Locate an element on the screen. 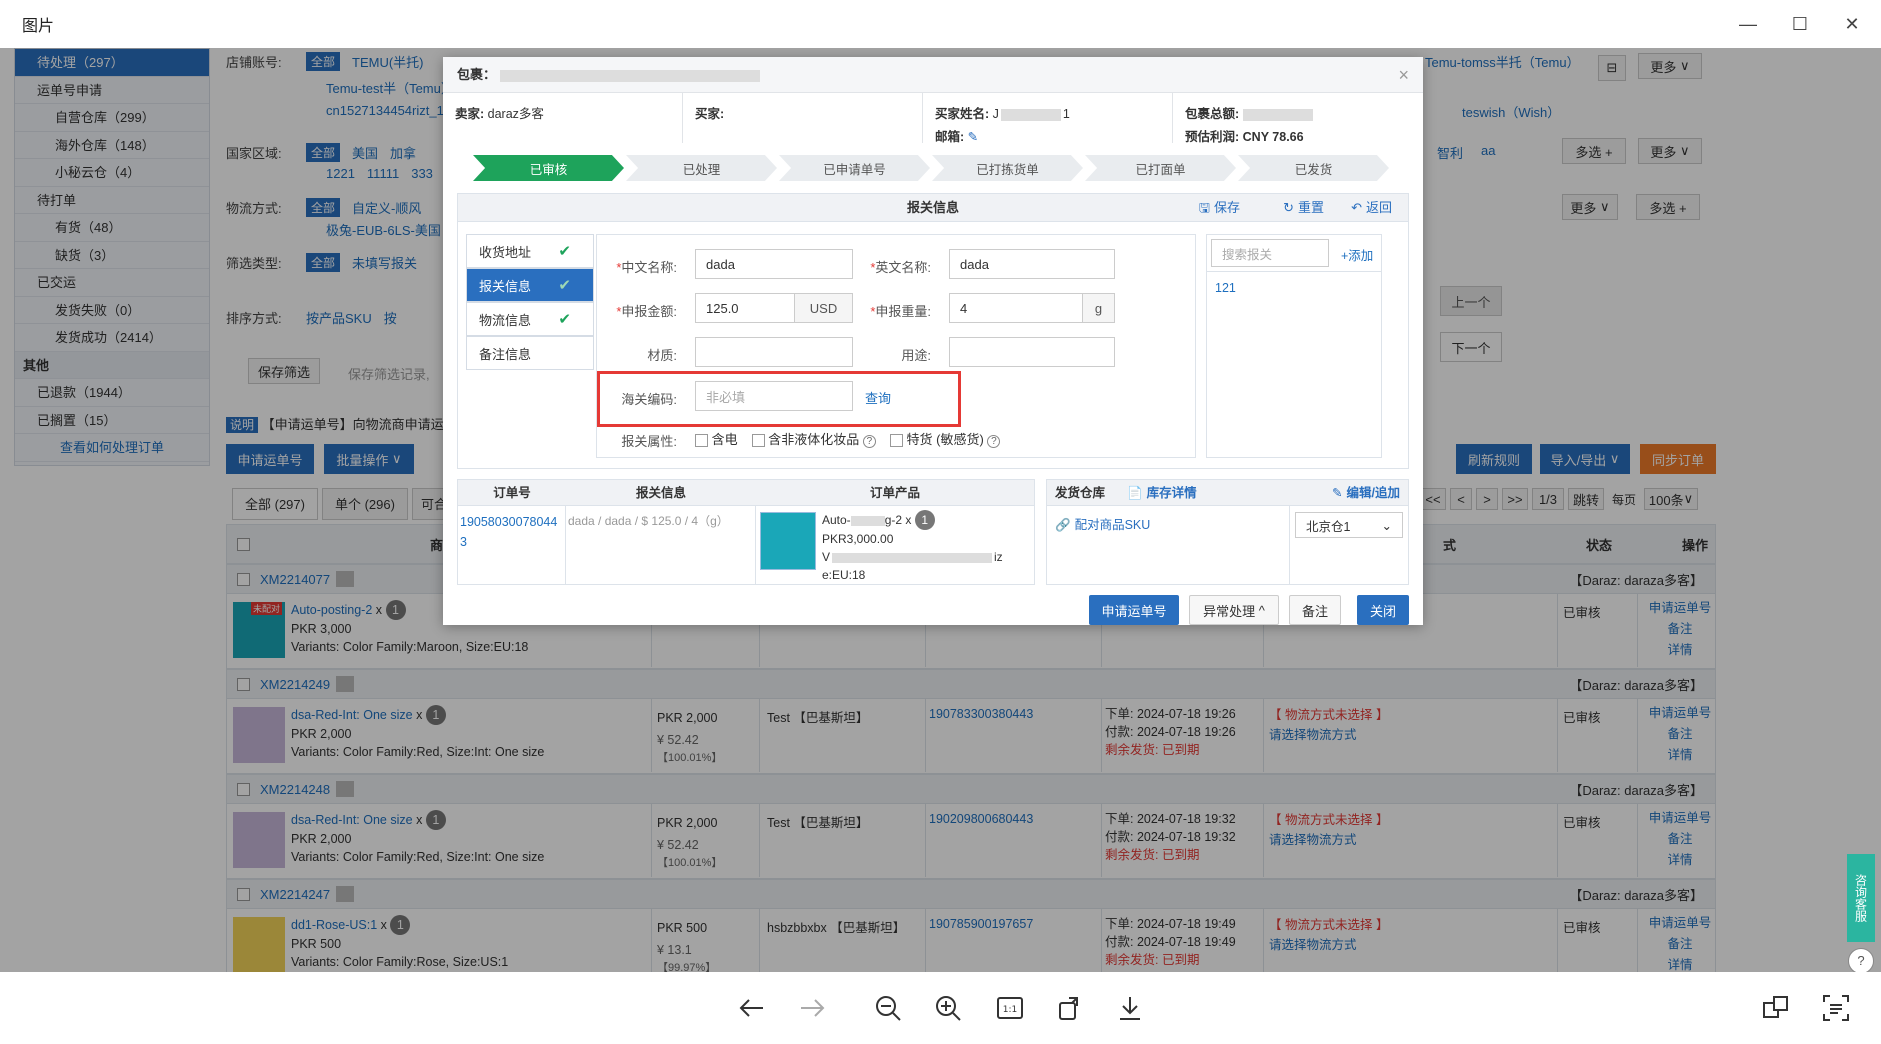  customs-list-panel: 搜索报关 +添加 121 is located at coordinates (1294, 346).